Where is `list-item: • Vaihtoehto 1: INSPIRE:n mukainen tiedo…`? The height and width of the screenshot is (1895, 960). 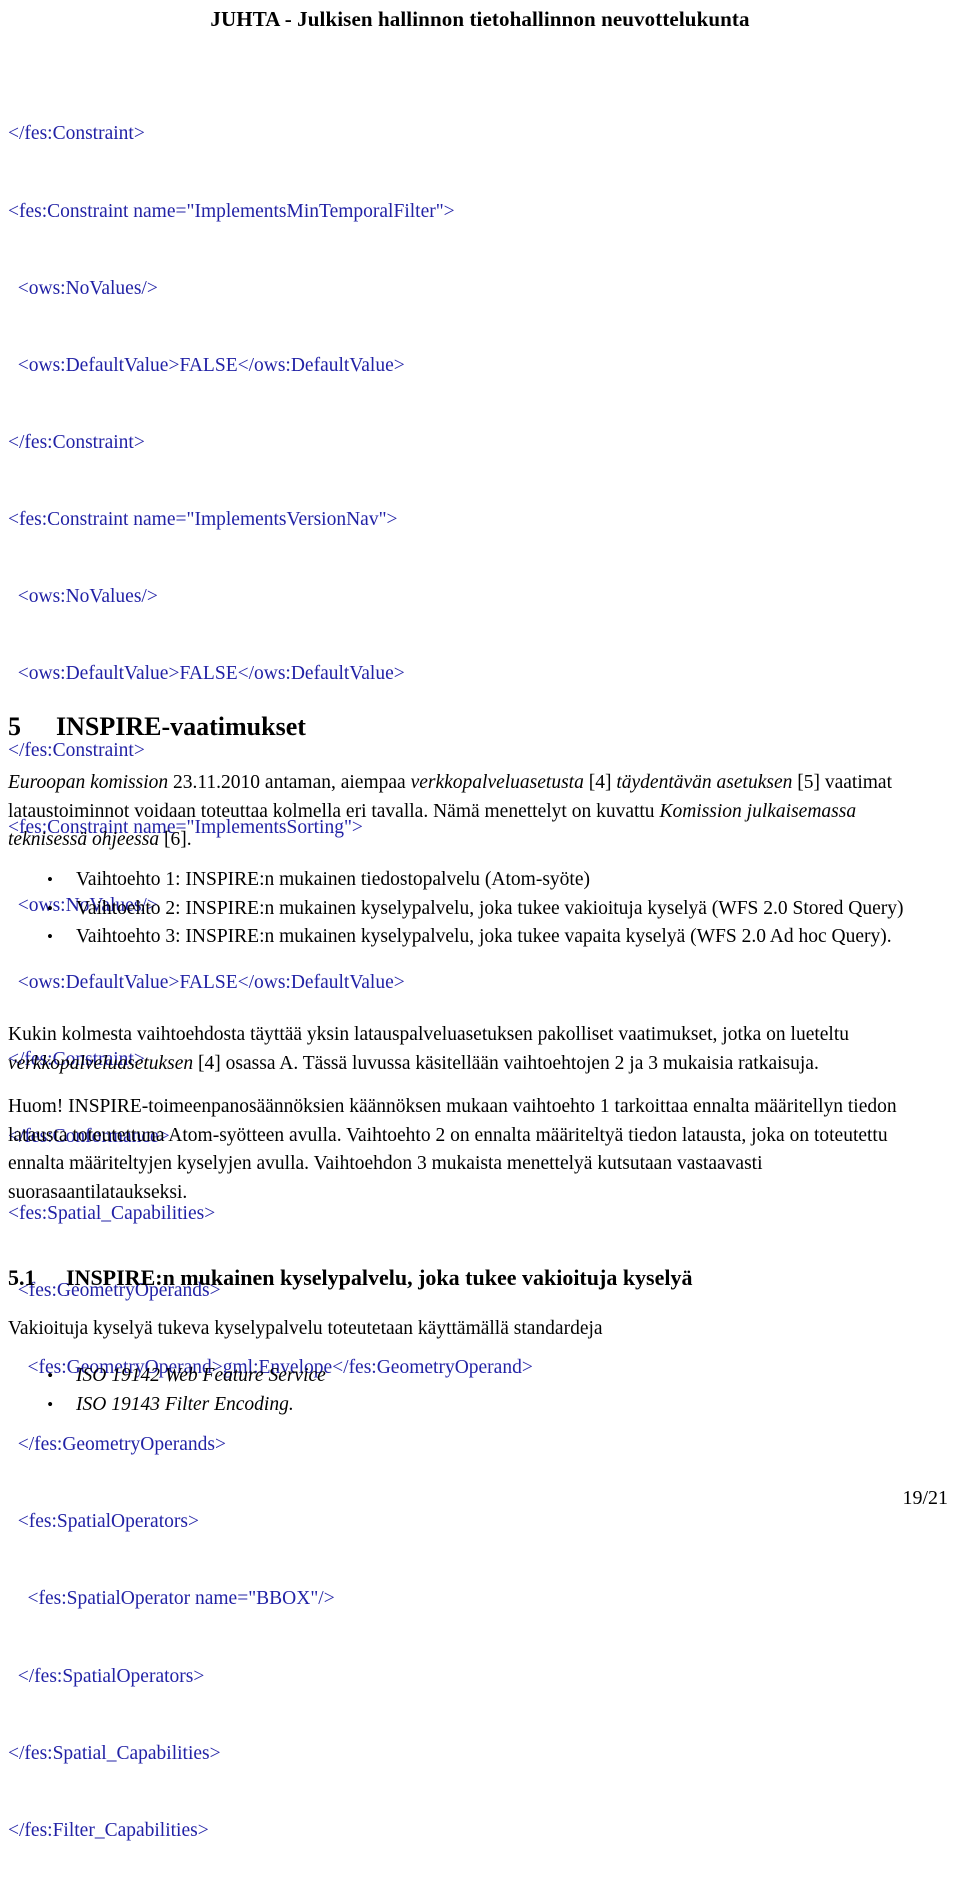
list-item: • Vaihtoehto 1: INSPIRE:n mukainen tiedo… is located at coordinates (474, 880).